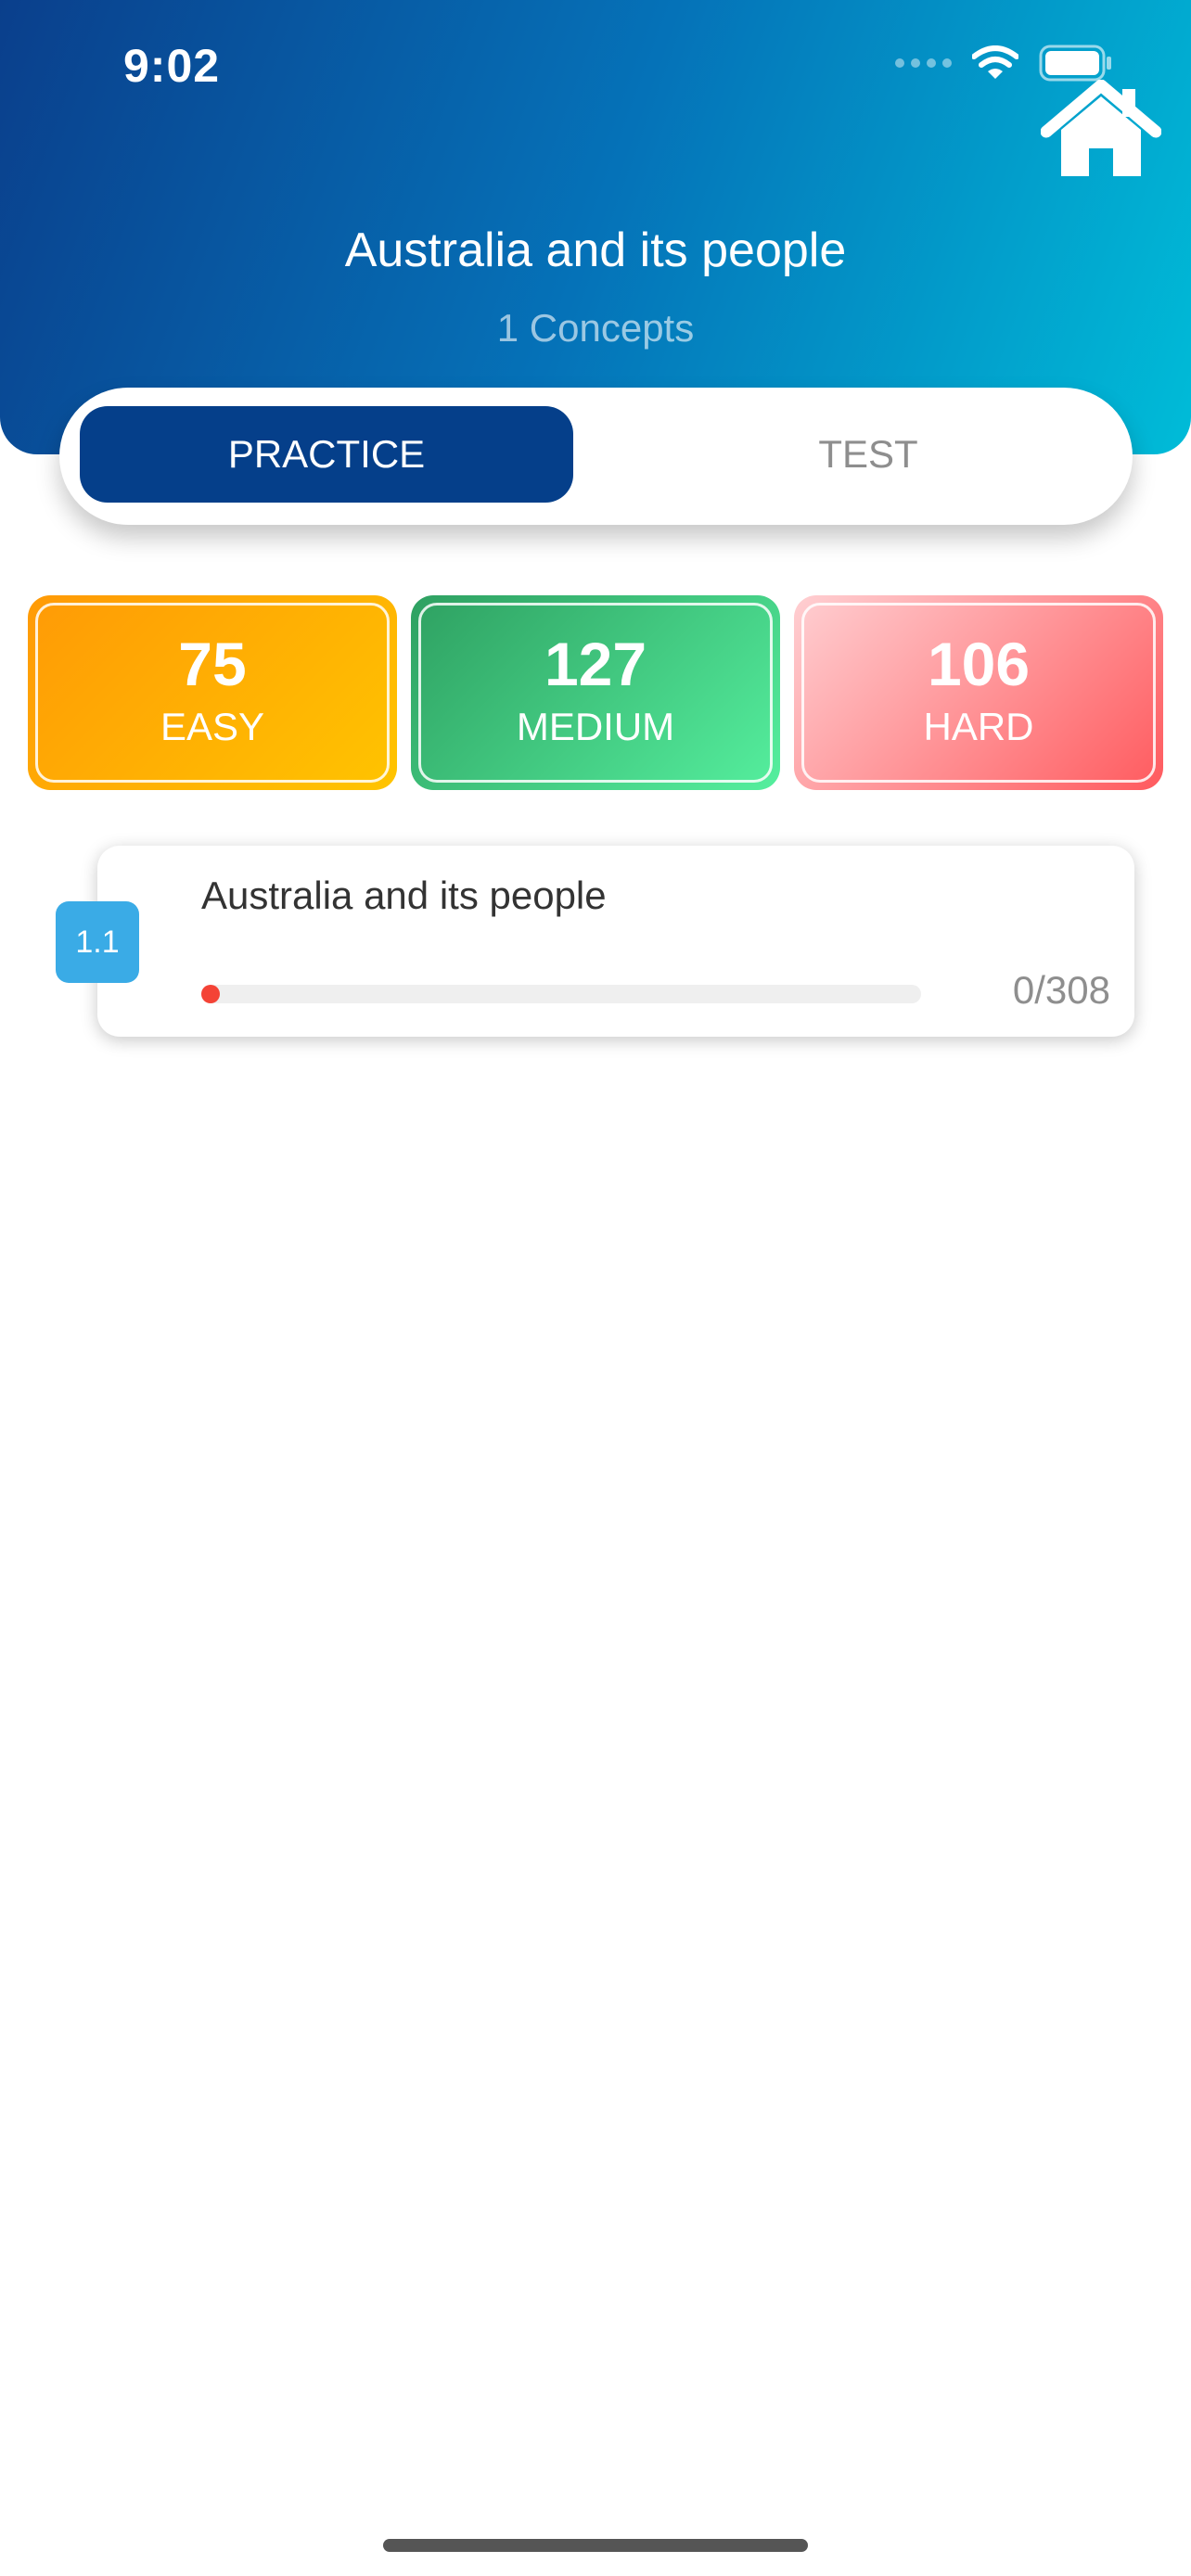 The width and height of the screenshot is (1191, 2576). What do you see at coordinates (595, 328) in the screenshot?
I see `concept-count: 1 Concepts` at bounding box center [595, 328].